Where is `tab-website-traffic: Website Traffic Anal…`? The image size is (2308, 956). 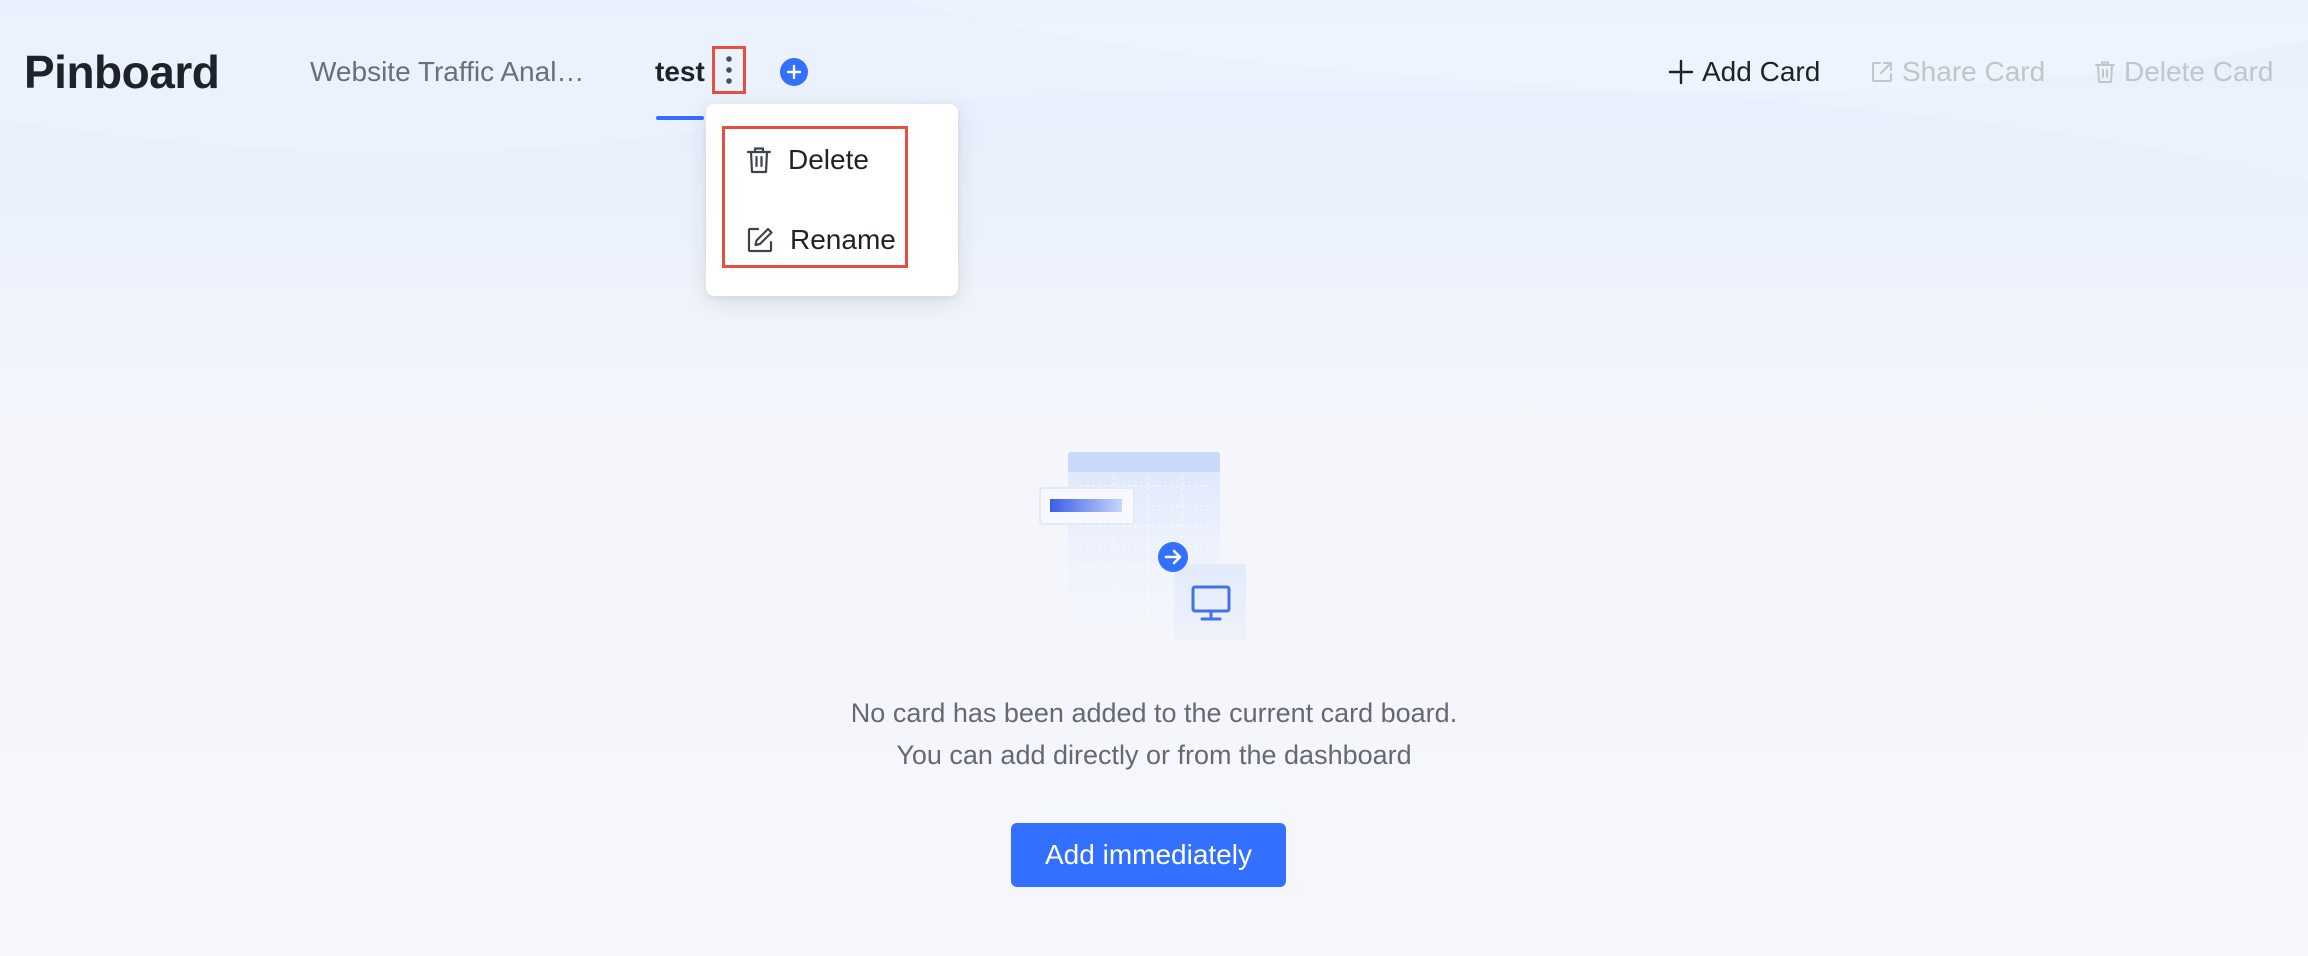 tab-website-traffic: Website Traffic Anal… is located at coordinates (450, 72).